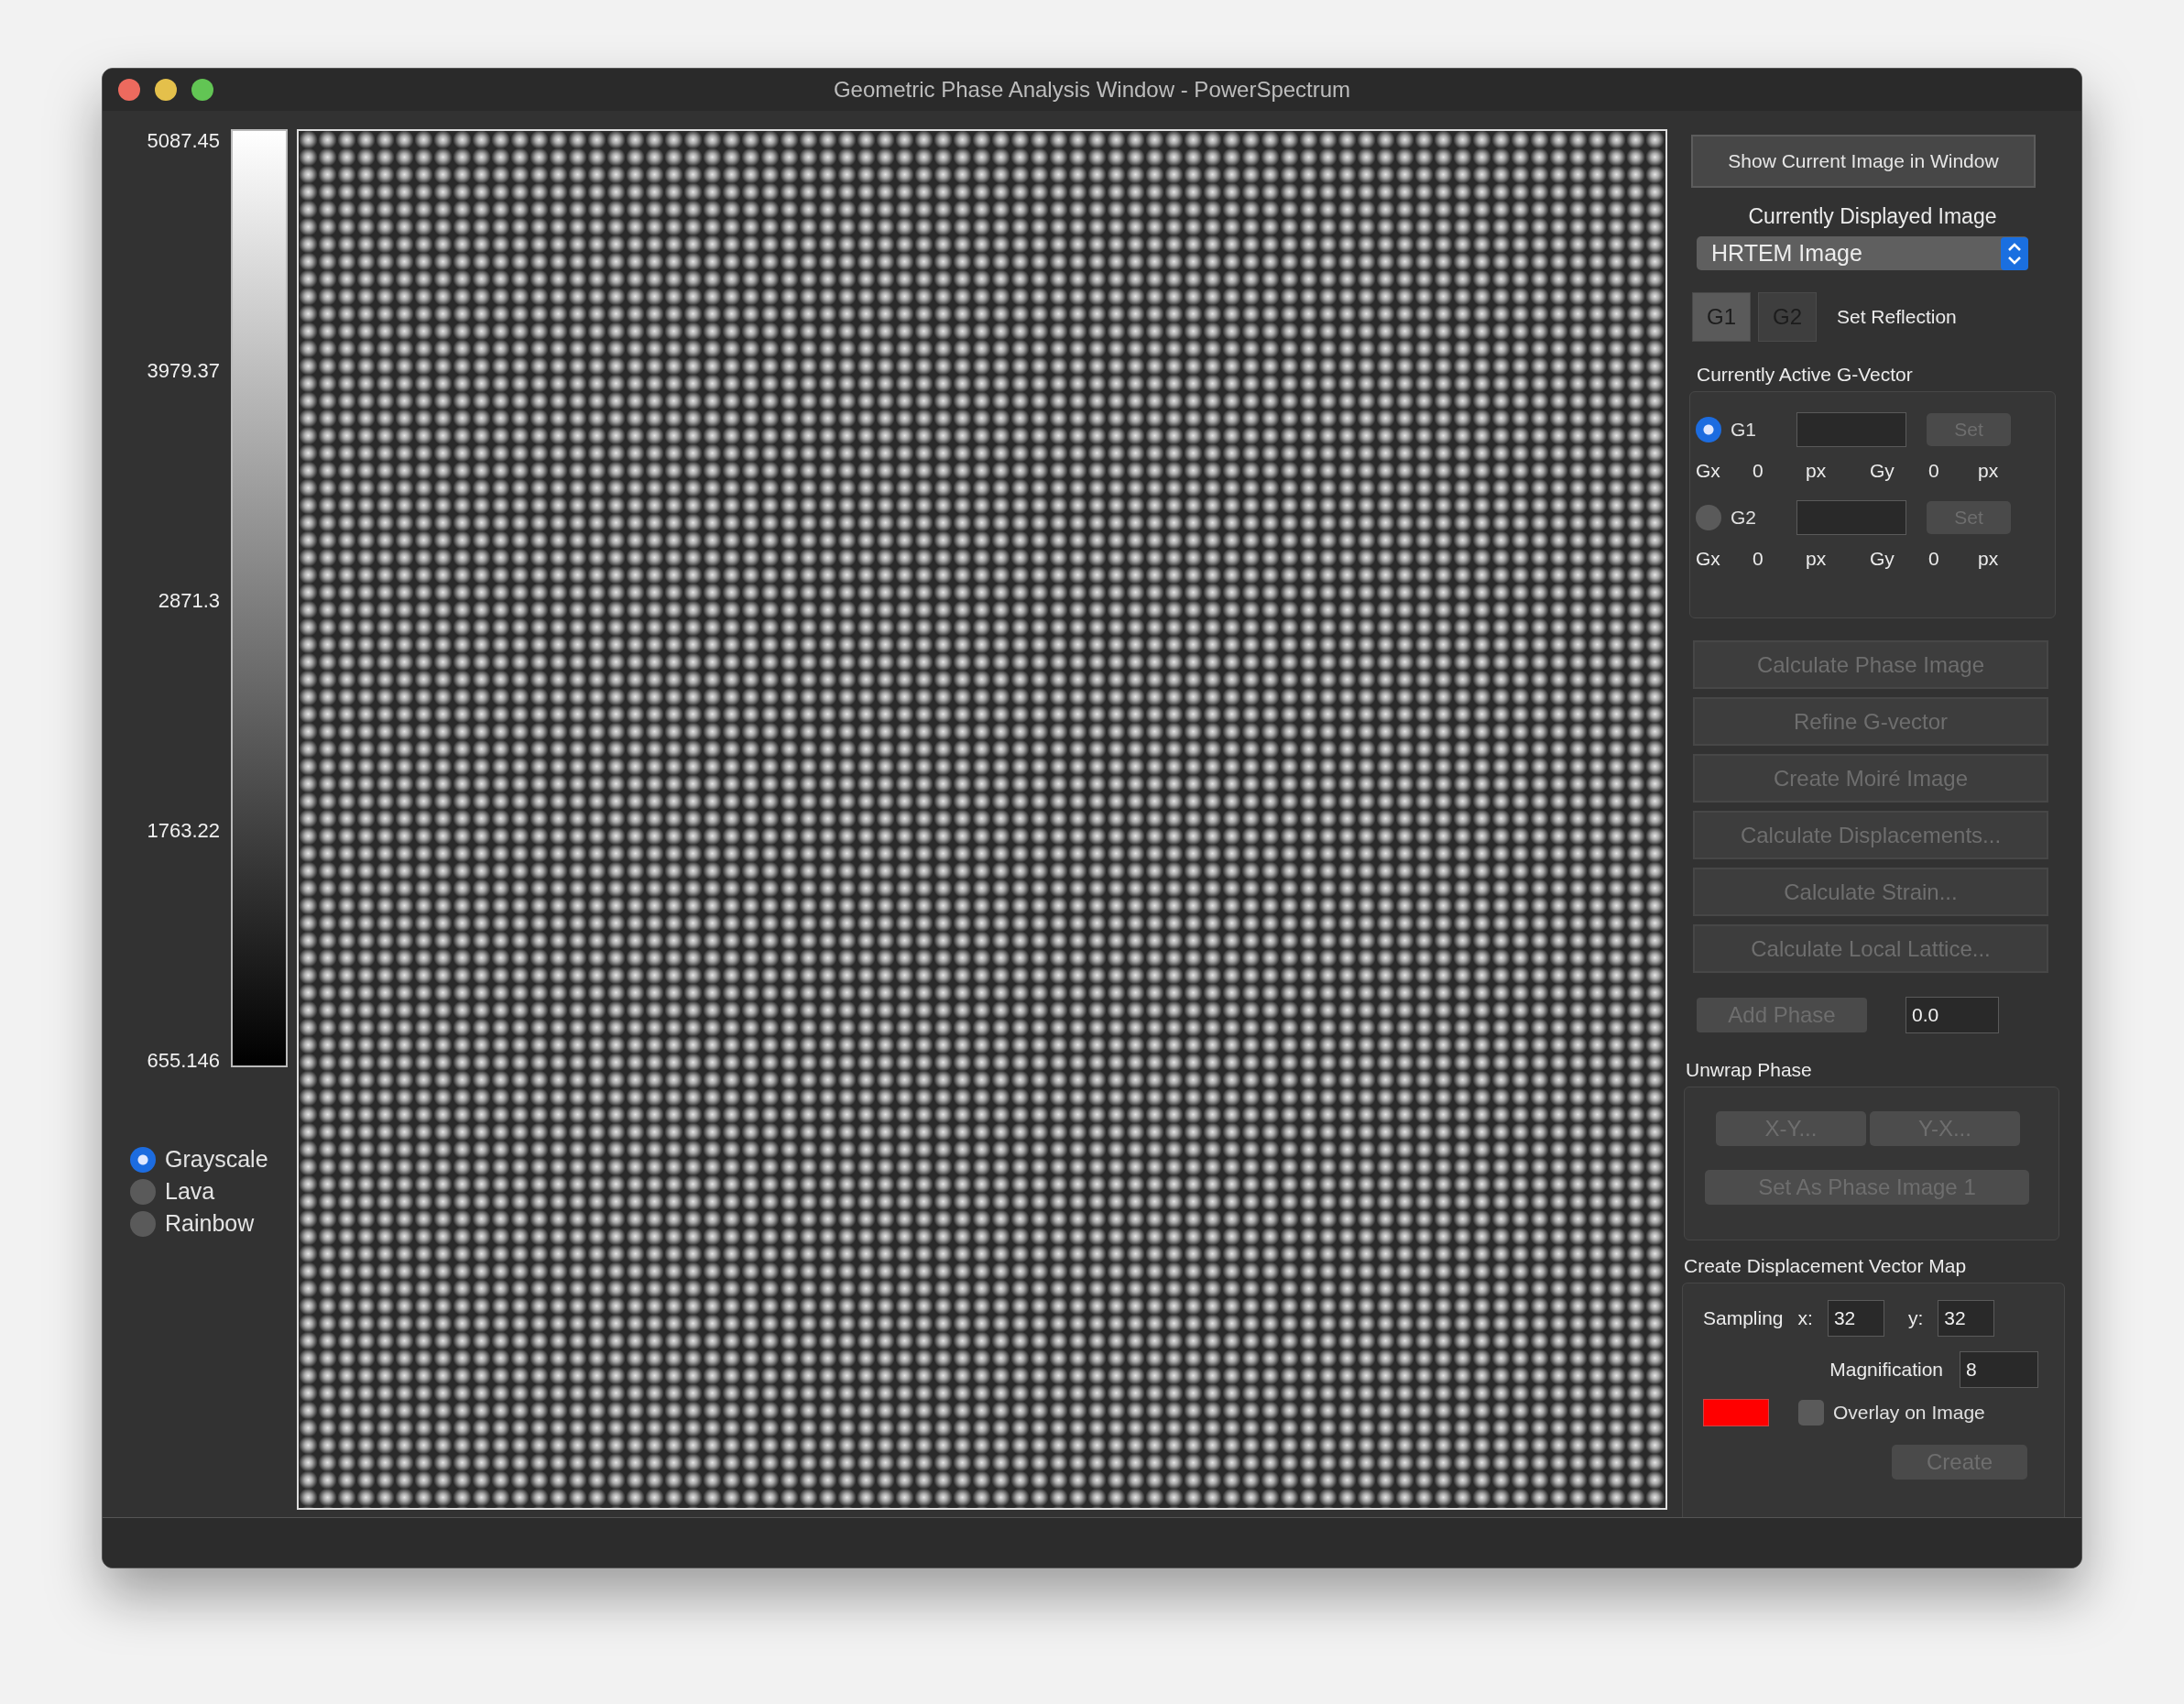 This screenshot has width=2184, height=1704. Describe the element at coordinates (192, 1224) in the screenshot. I see `colormap-radio: Rainbow` at that location.